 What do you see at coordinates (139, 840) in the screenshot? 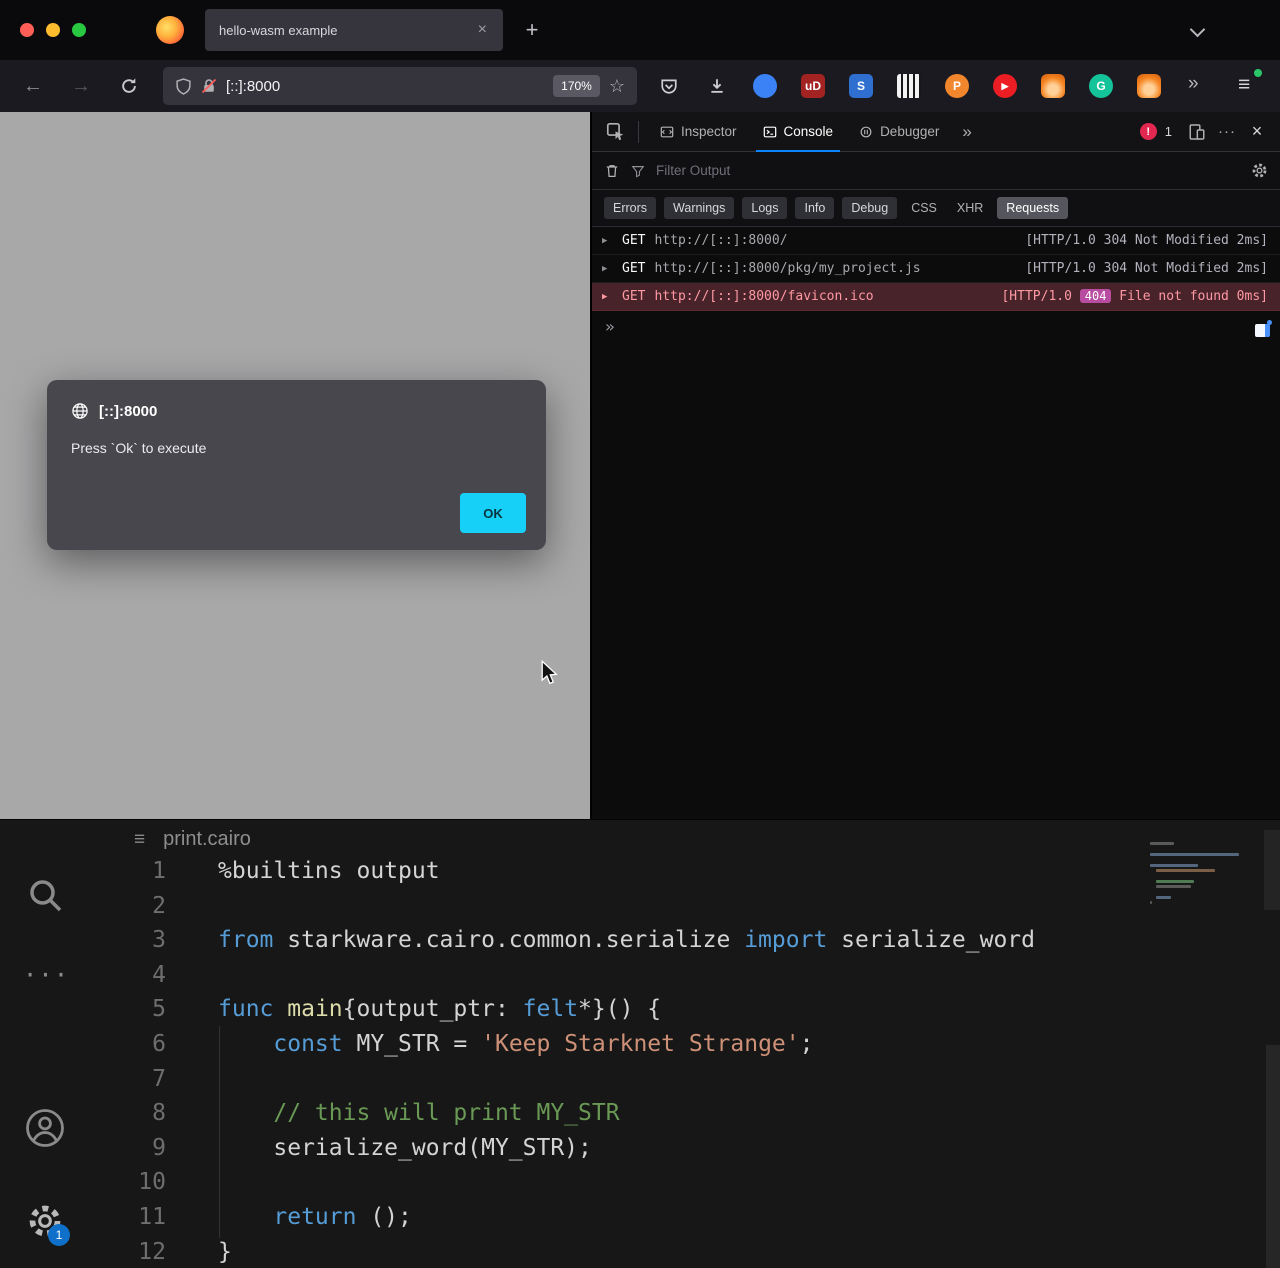
I see `editor-menu-icon: ≡` at bounding box center [139, 840].